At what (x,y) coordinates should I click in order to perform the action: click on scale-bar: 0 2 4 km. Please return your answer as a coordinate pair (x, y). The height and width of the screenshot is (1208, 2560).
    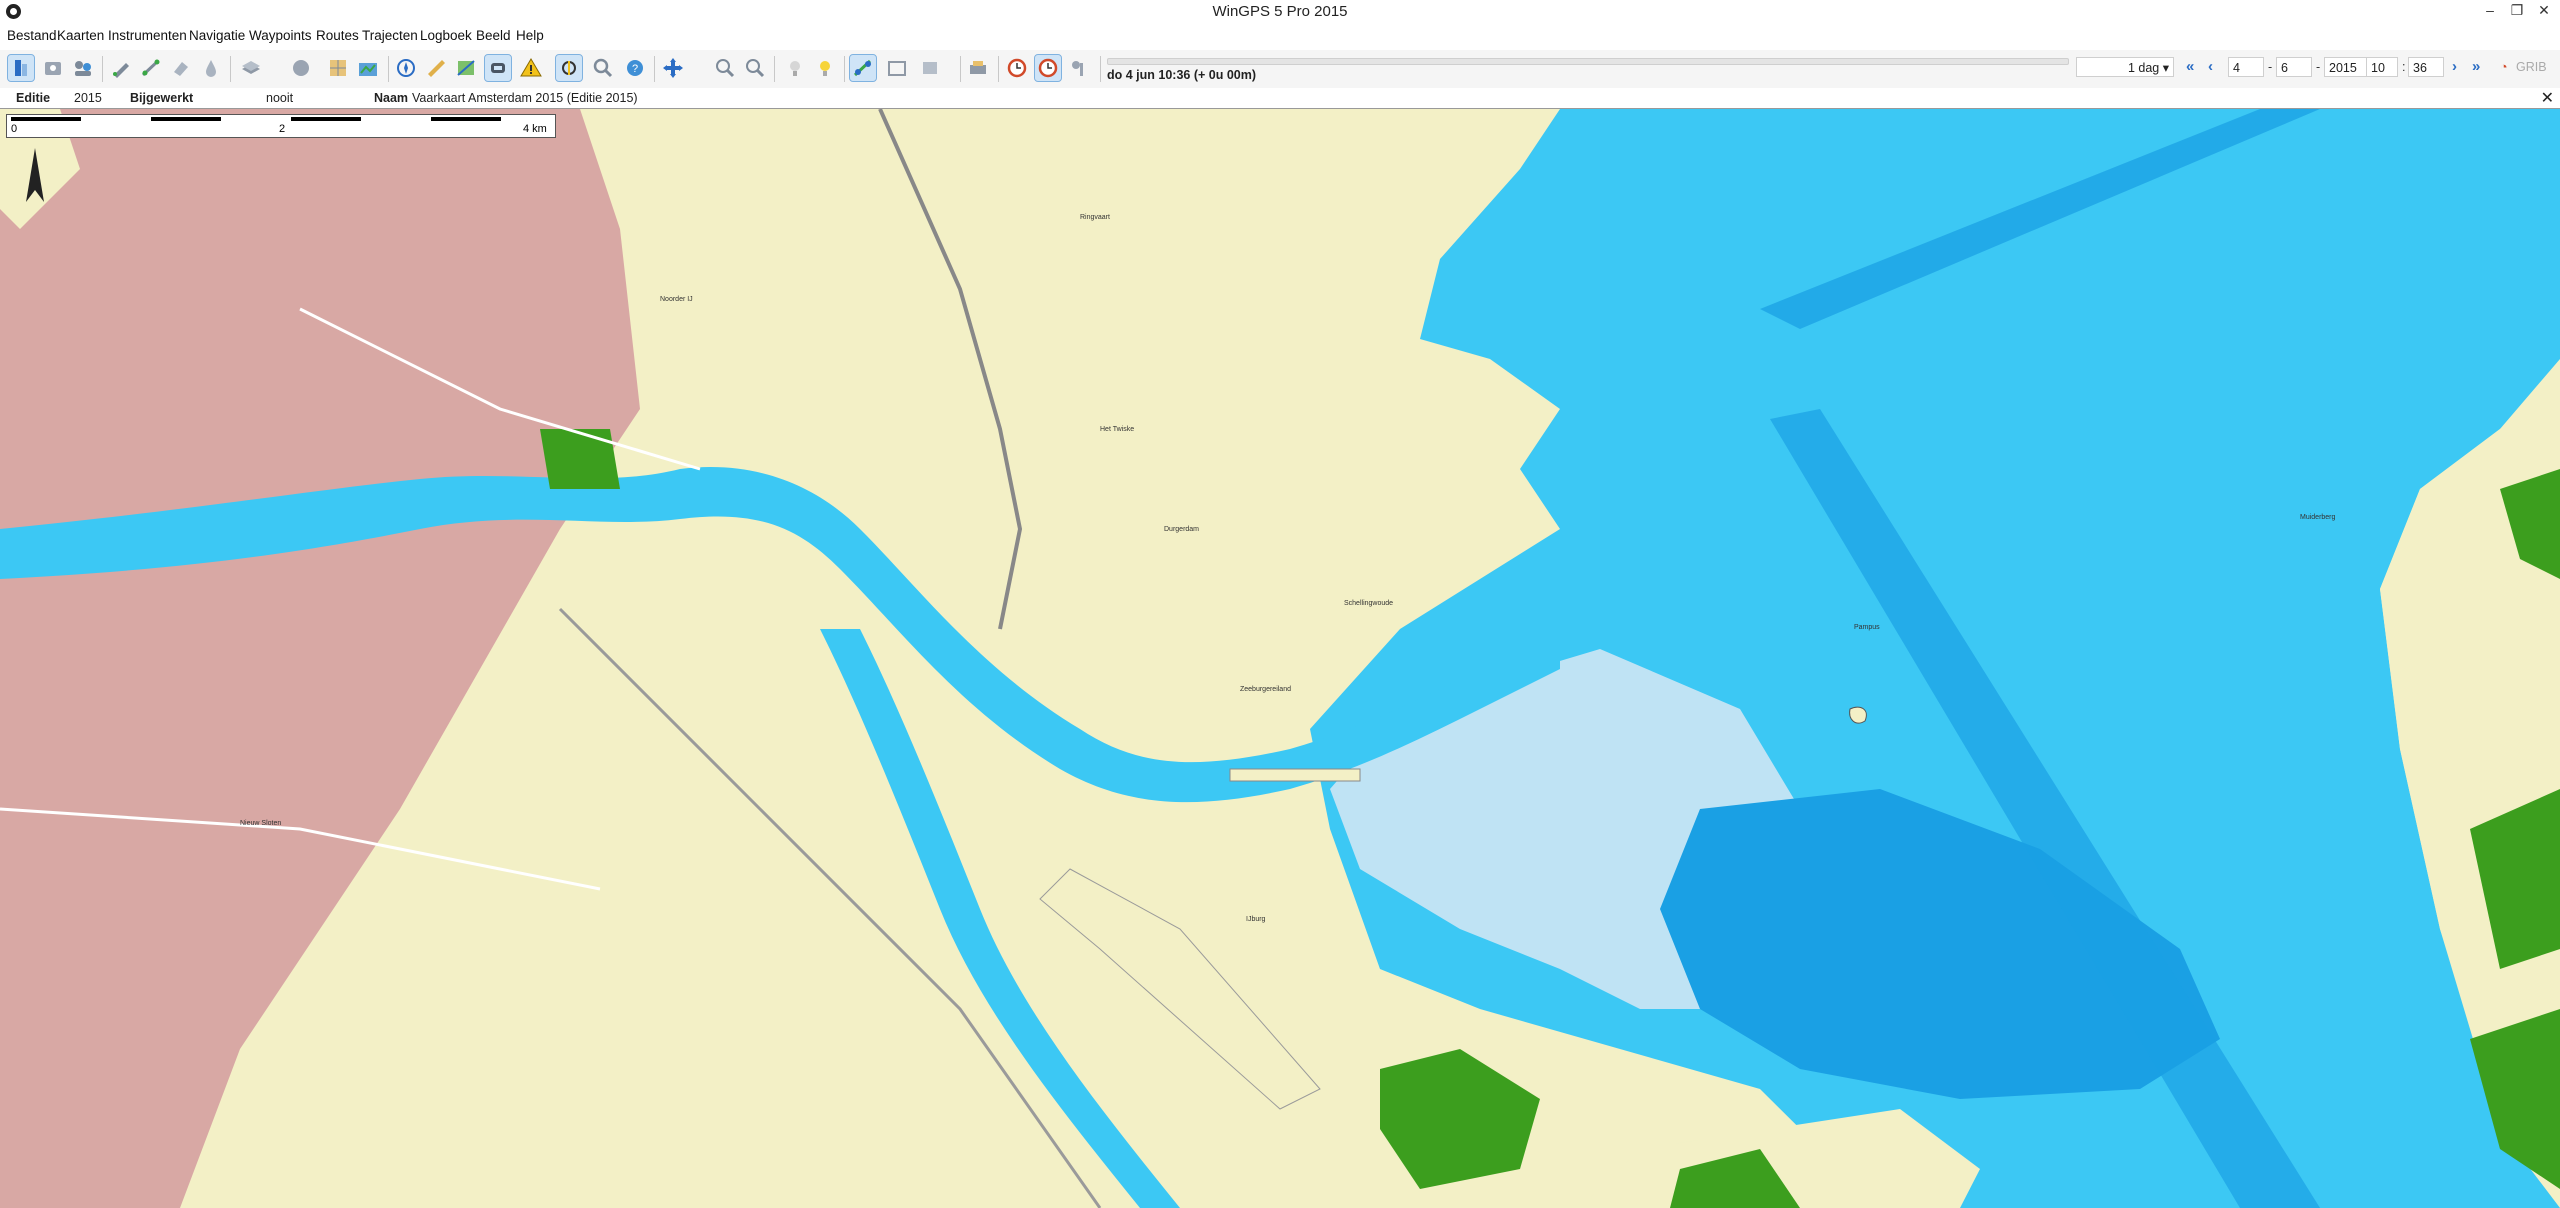
    Looking at the image, I should click on (281, 126).